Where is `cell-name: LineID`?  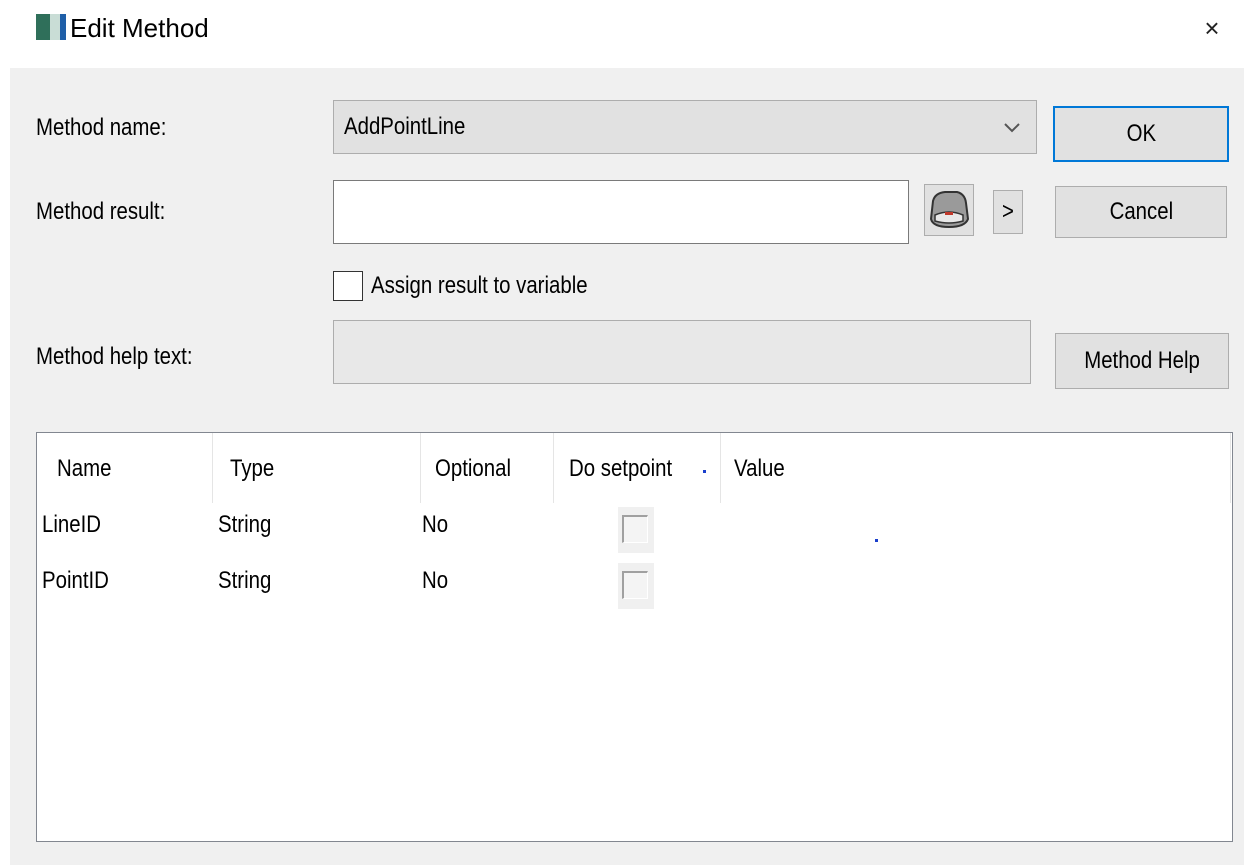 cell-name: LineID is located at coordinates (71, 524).